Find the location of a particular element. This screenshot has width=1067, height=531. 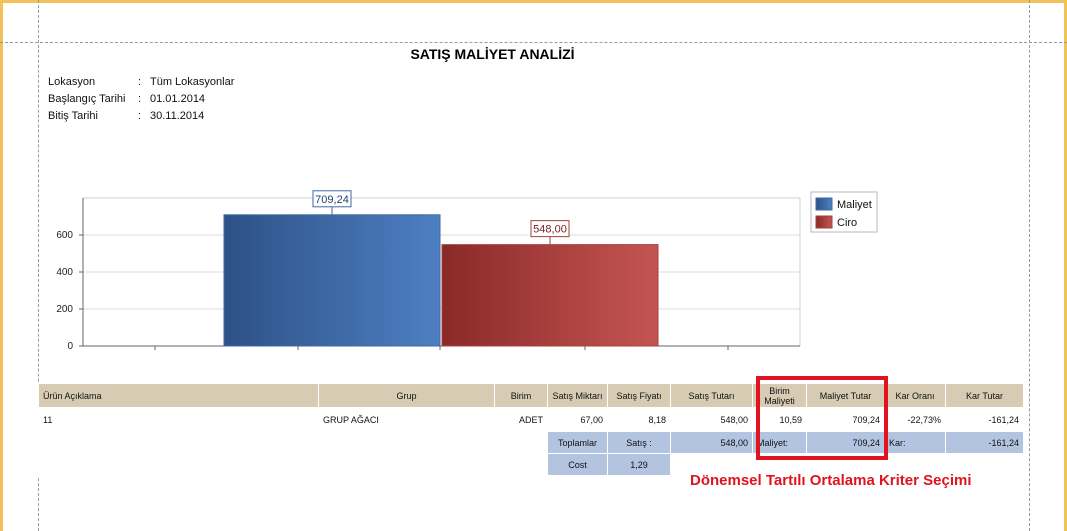

y-tick-label: 400 is located at coordinates (64, 272).